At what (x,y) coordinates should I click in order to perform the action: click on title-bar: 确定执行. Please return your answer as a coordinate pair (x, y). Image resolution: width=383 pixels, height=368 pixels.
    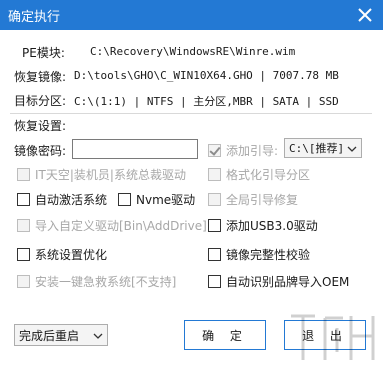
    Looking at the image, I should click on (191, 15).